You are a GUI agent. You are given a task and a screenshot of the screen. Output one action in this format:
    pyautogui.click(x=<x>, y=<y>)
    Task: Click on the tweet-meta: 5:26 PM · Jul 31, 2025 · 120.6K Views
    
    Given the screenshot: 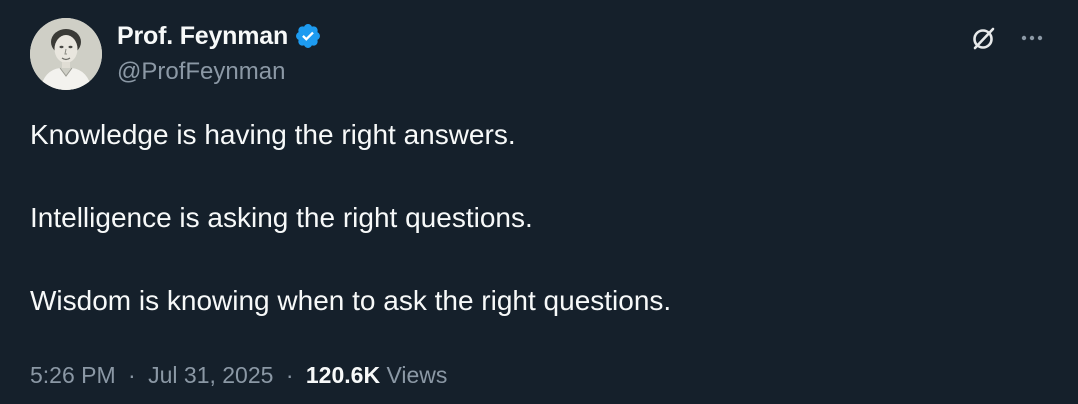 What is the action you would take?
    pyautogui.click(x=238, y=375)
    